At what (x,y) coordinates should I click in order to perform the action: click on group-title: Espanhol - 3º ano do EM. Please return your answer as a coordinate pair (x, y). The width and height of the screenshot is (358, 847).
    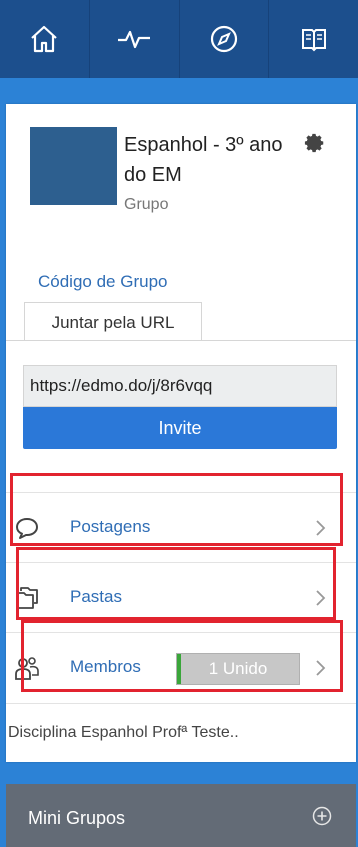
    Looking at the image, I should click on (203, 160).